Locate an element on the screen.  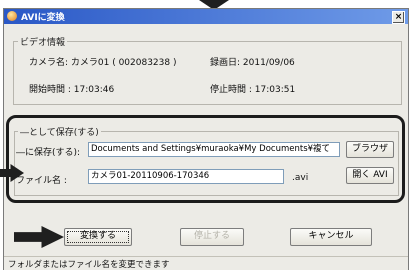
convert-button: 変換する is located at coordinates (98, 237).